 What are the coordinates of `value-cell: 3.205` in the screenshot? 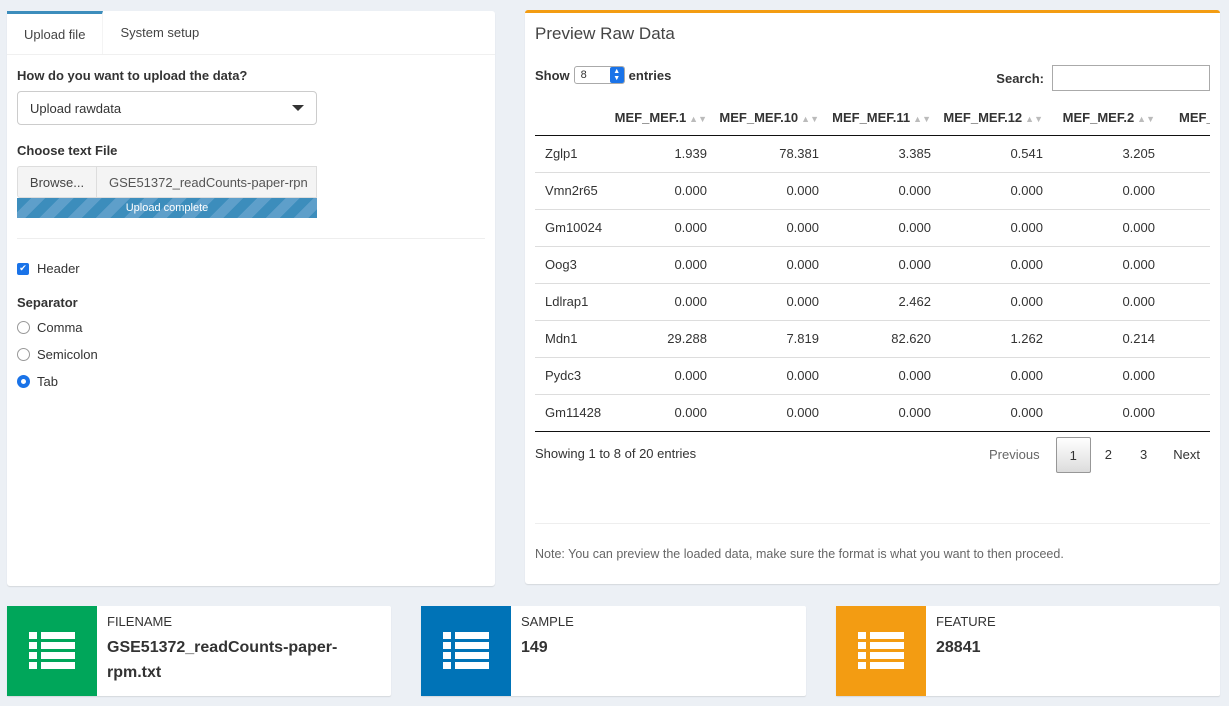 It's located at (1138, 153).